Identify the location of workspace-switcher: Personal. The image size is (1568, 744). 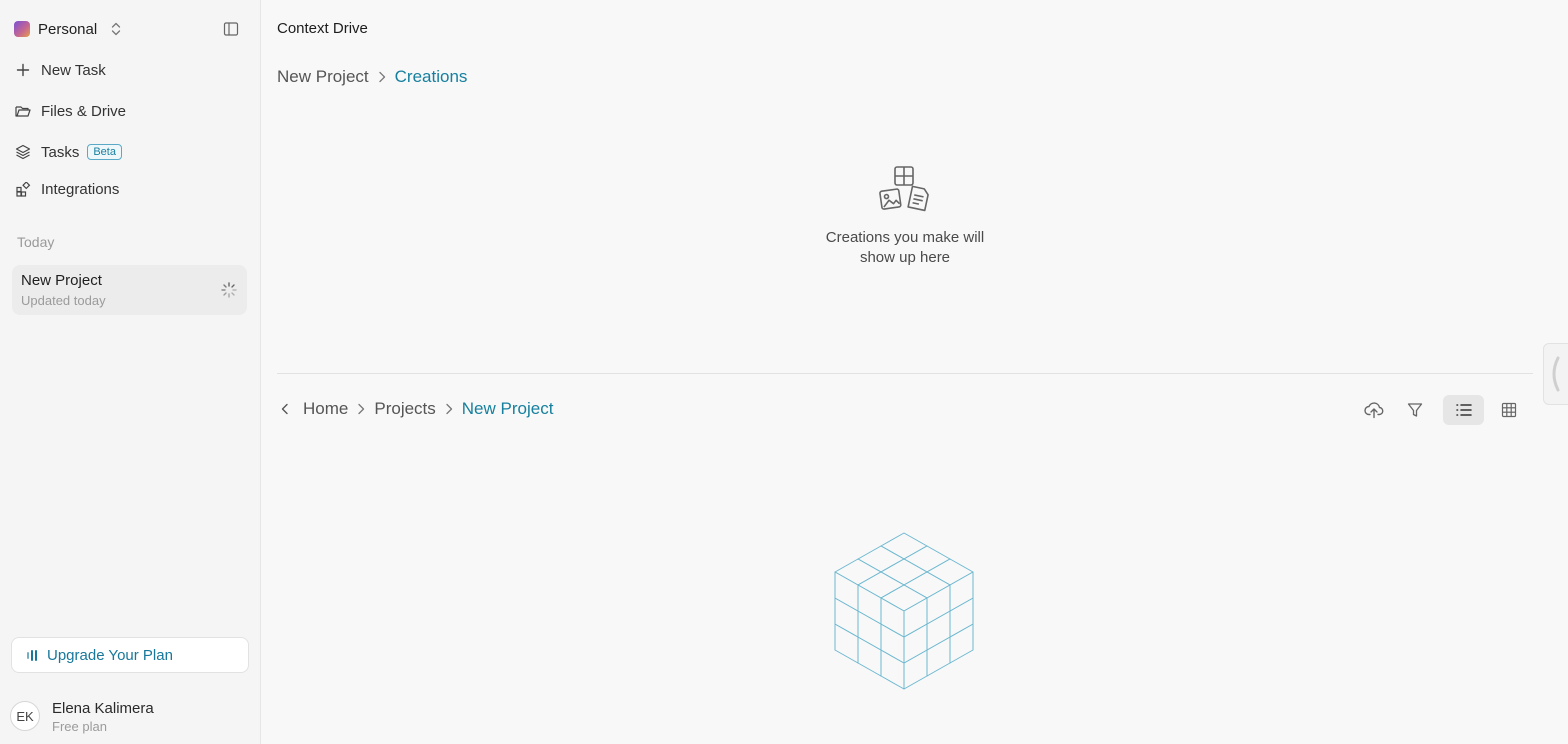
(131, 29).